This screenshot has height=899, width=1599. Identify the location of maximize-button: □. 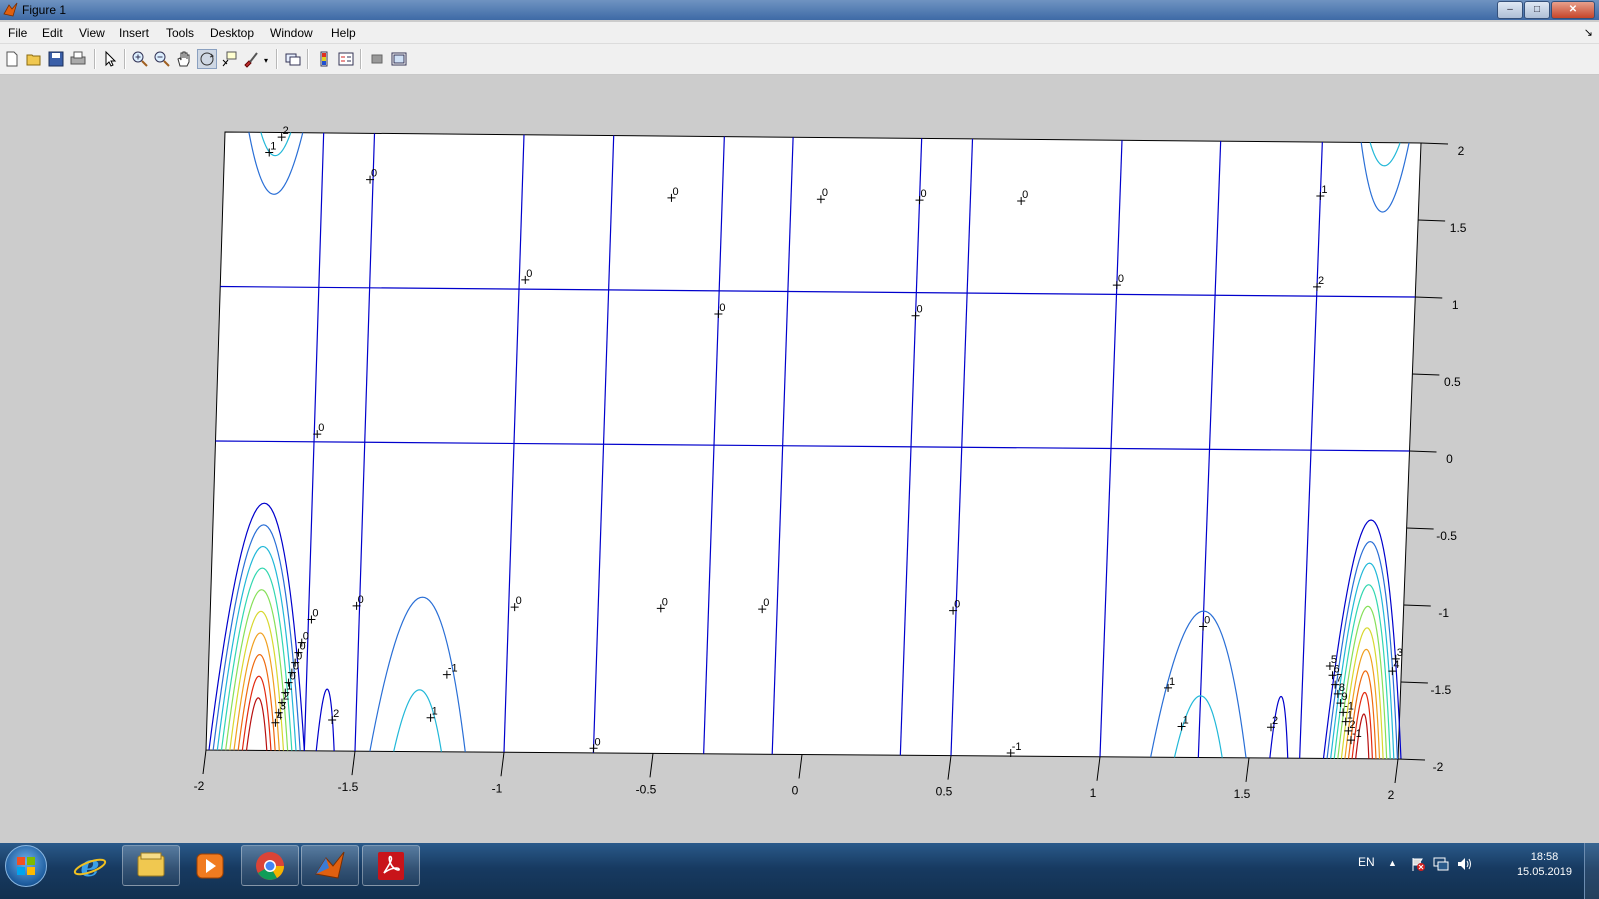
(1537, 10).